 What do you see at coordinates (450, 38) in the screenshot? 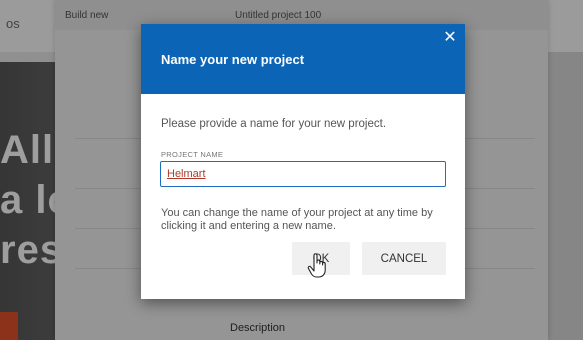
I see `close-icon: ✕` at bounding box center [450, 38].